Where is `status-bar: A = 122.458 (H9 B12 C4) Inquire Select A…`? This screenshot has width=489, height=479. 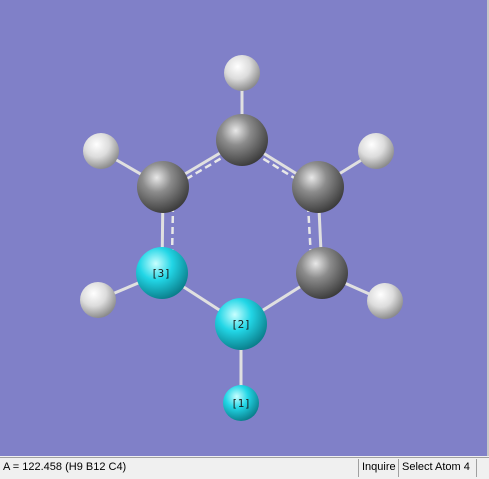
status-bar: A = 122.458 (H9 B12 C4) Inquire Select A… is located at coordinates (244, 468).